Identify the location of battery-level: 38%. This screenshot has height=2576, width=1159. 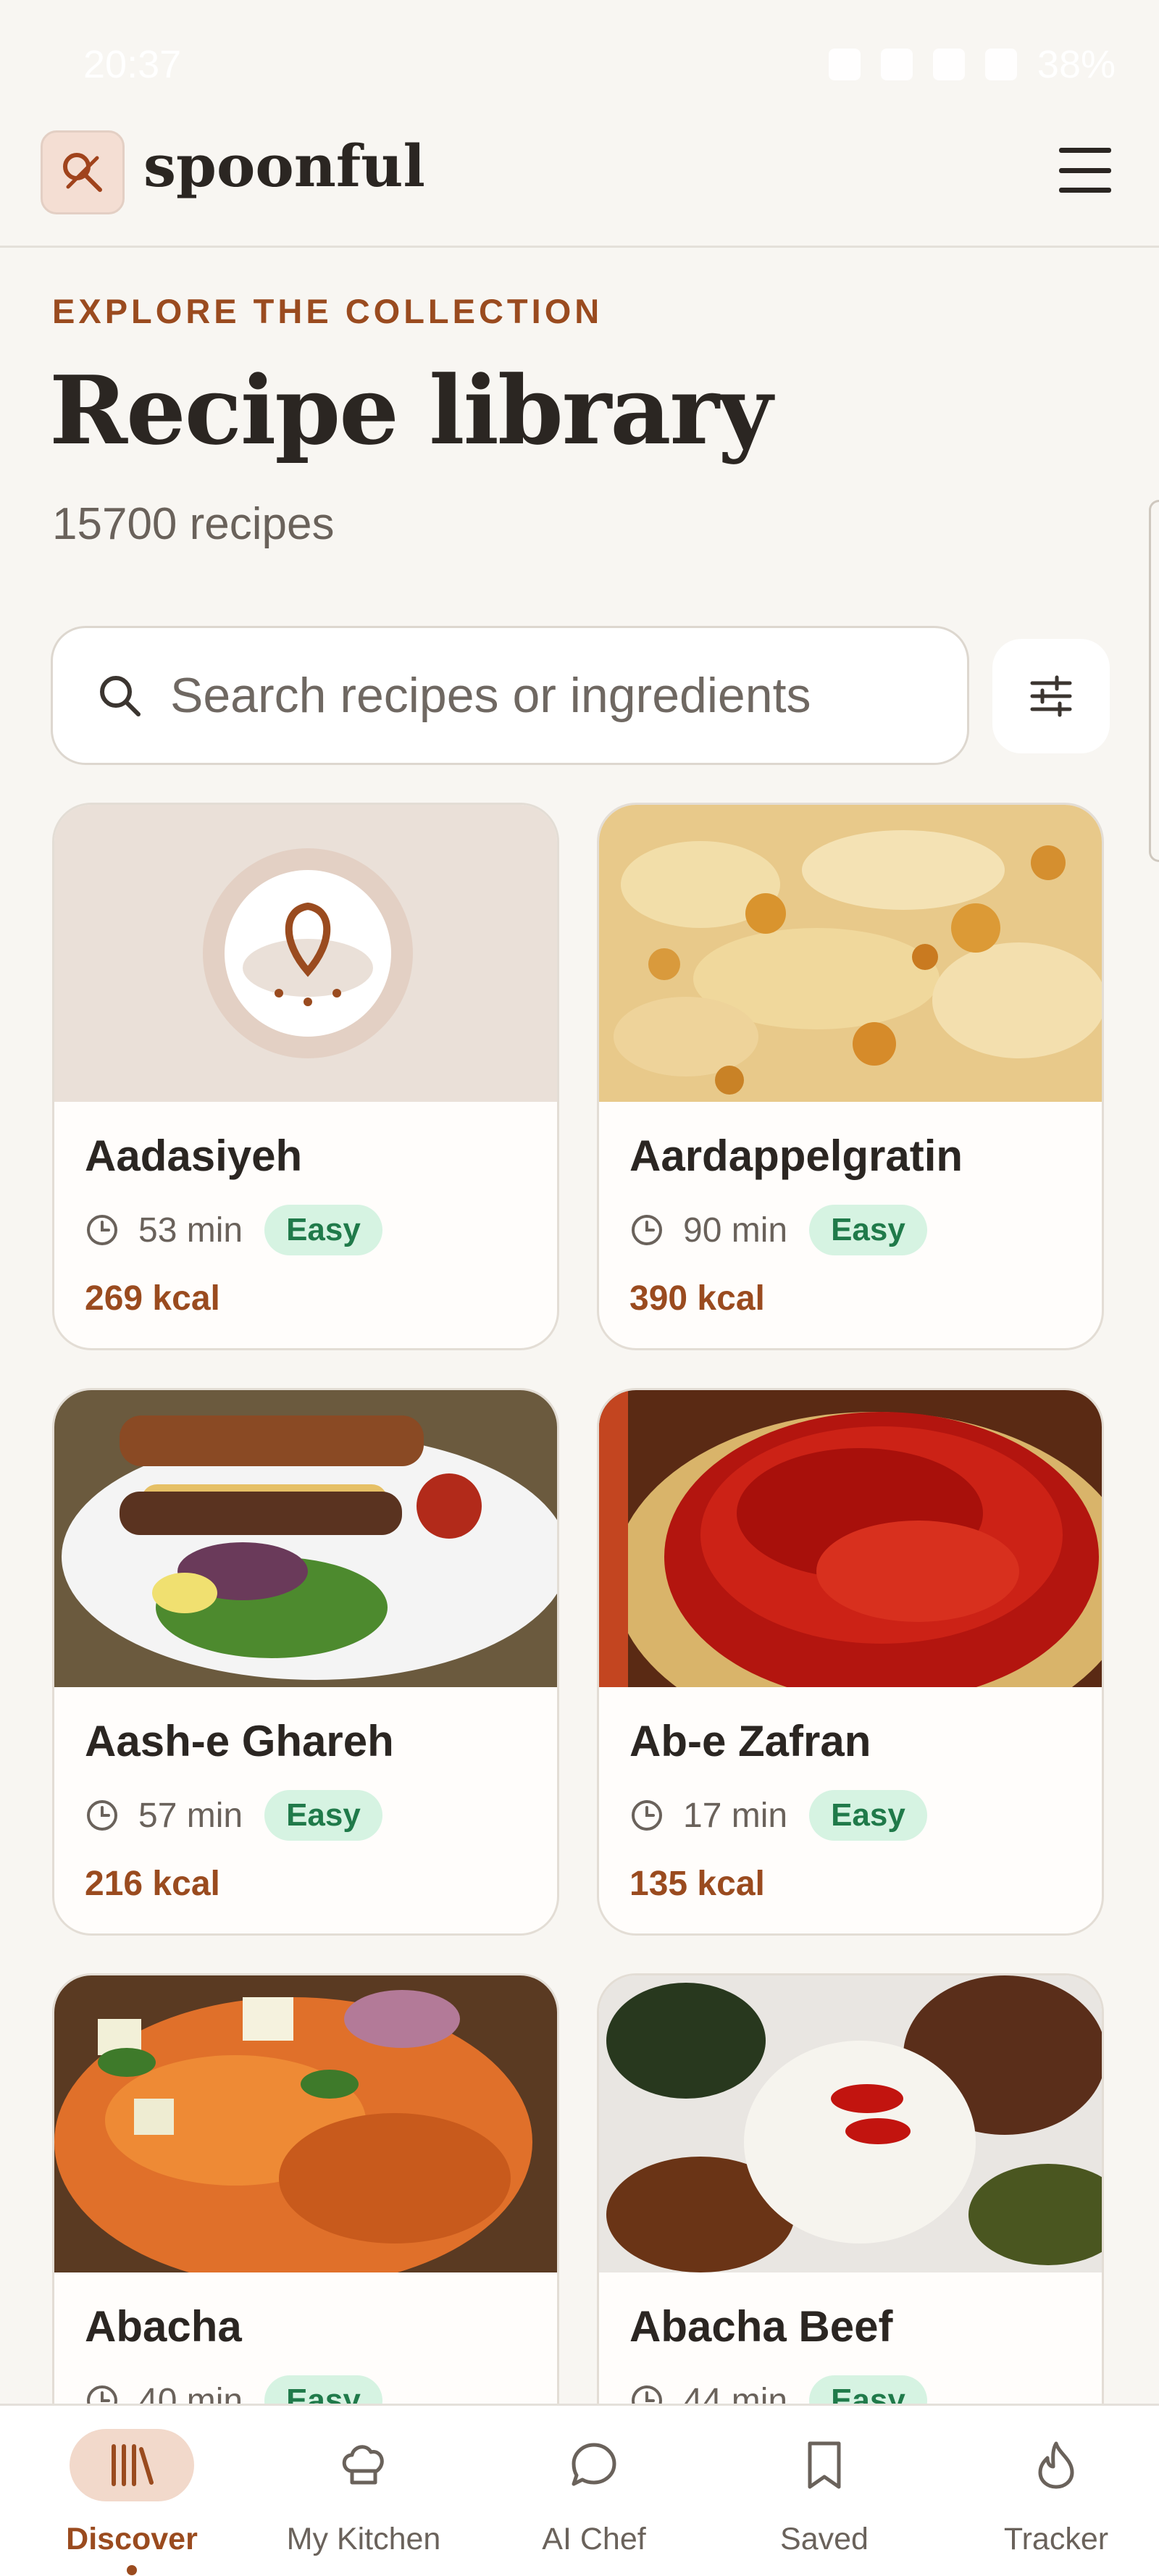
(1076, 64).